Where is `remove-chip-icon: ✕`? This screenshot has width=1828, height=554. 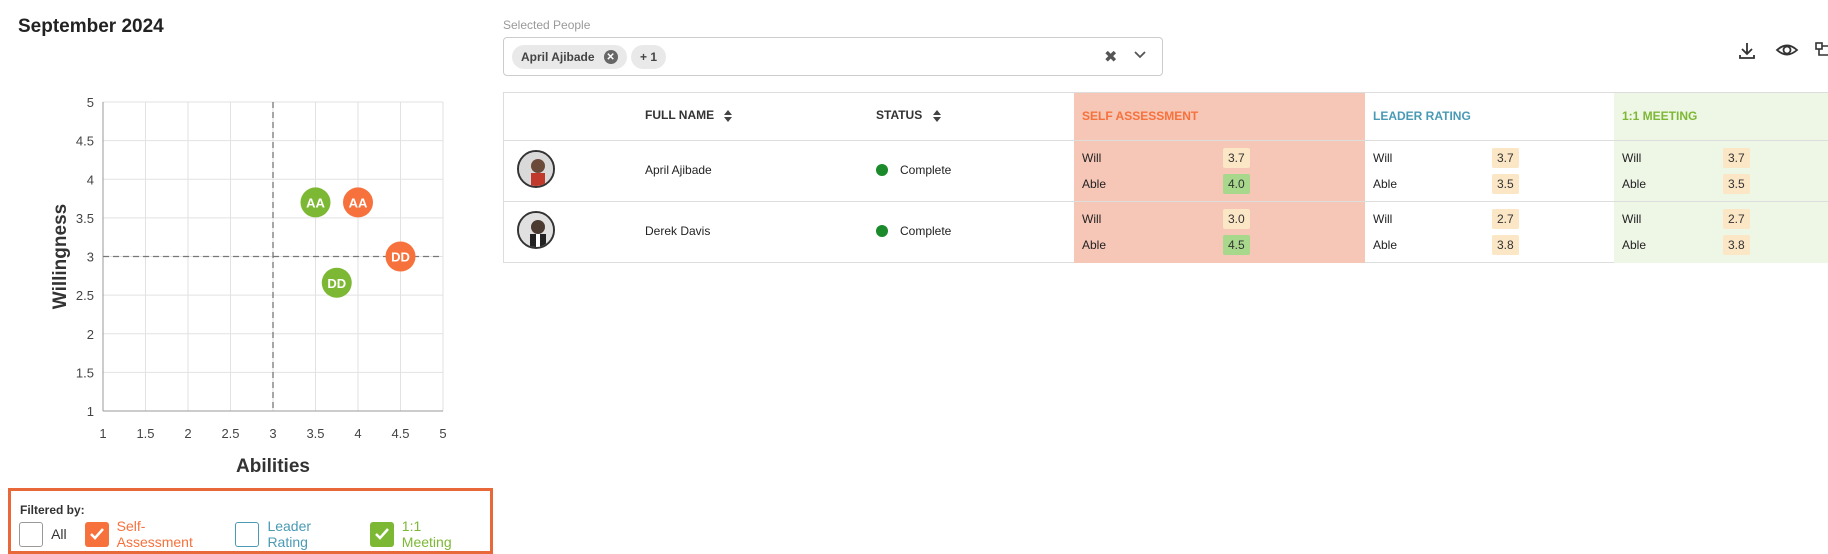
remove-chip-icon: ✕ is located at coordinates (610, 57).